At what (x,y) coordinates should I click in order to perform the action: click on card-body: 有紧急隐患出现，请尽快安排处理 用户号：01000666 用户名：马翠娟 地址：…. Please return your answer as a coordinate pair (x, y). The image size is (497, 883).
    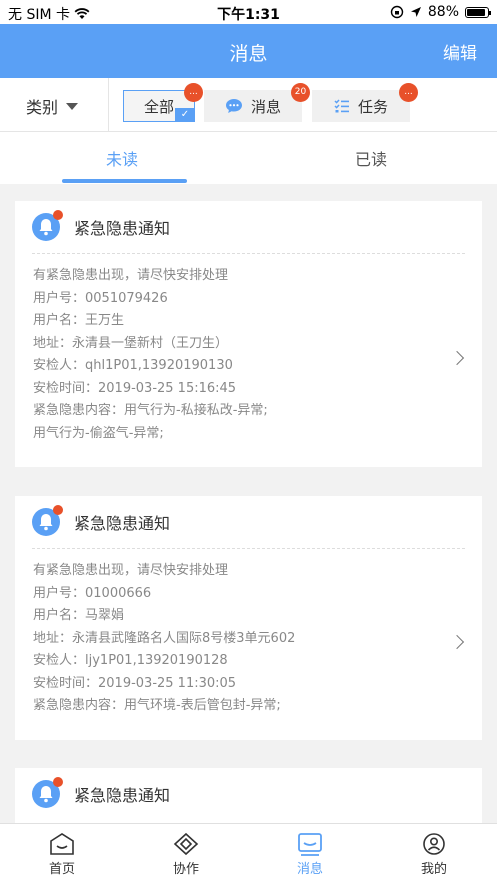
    Looking at the image, I should click on (237, 639).